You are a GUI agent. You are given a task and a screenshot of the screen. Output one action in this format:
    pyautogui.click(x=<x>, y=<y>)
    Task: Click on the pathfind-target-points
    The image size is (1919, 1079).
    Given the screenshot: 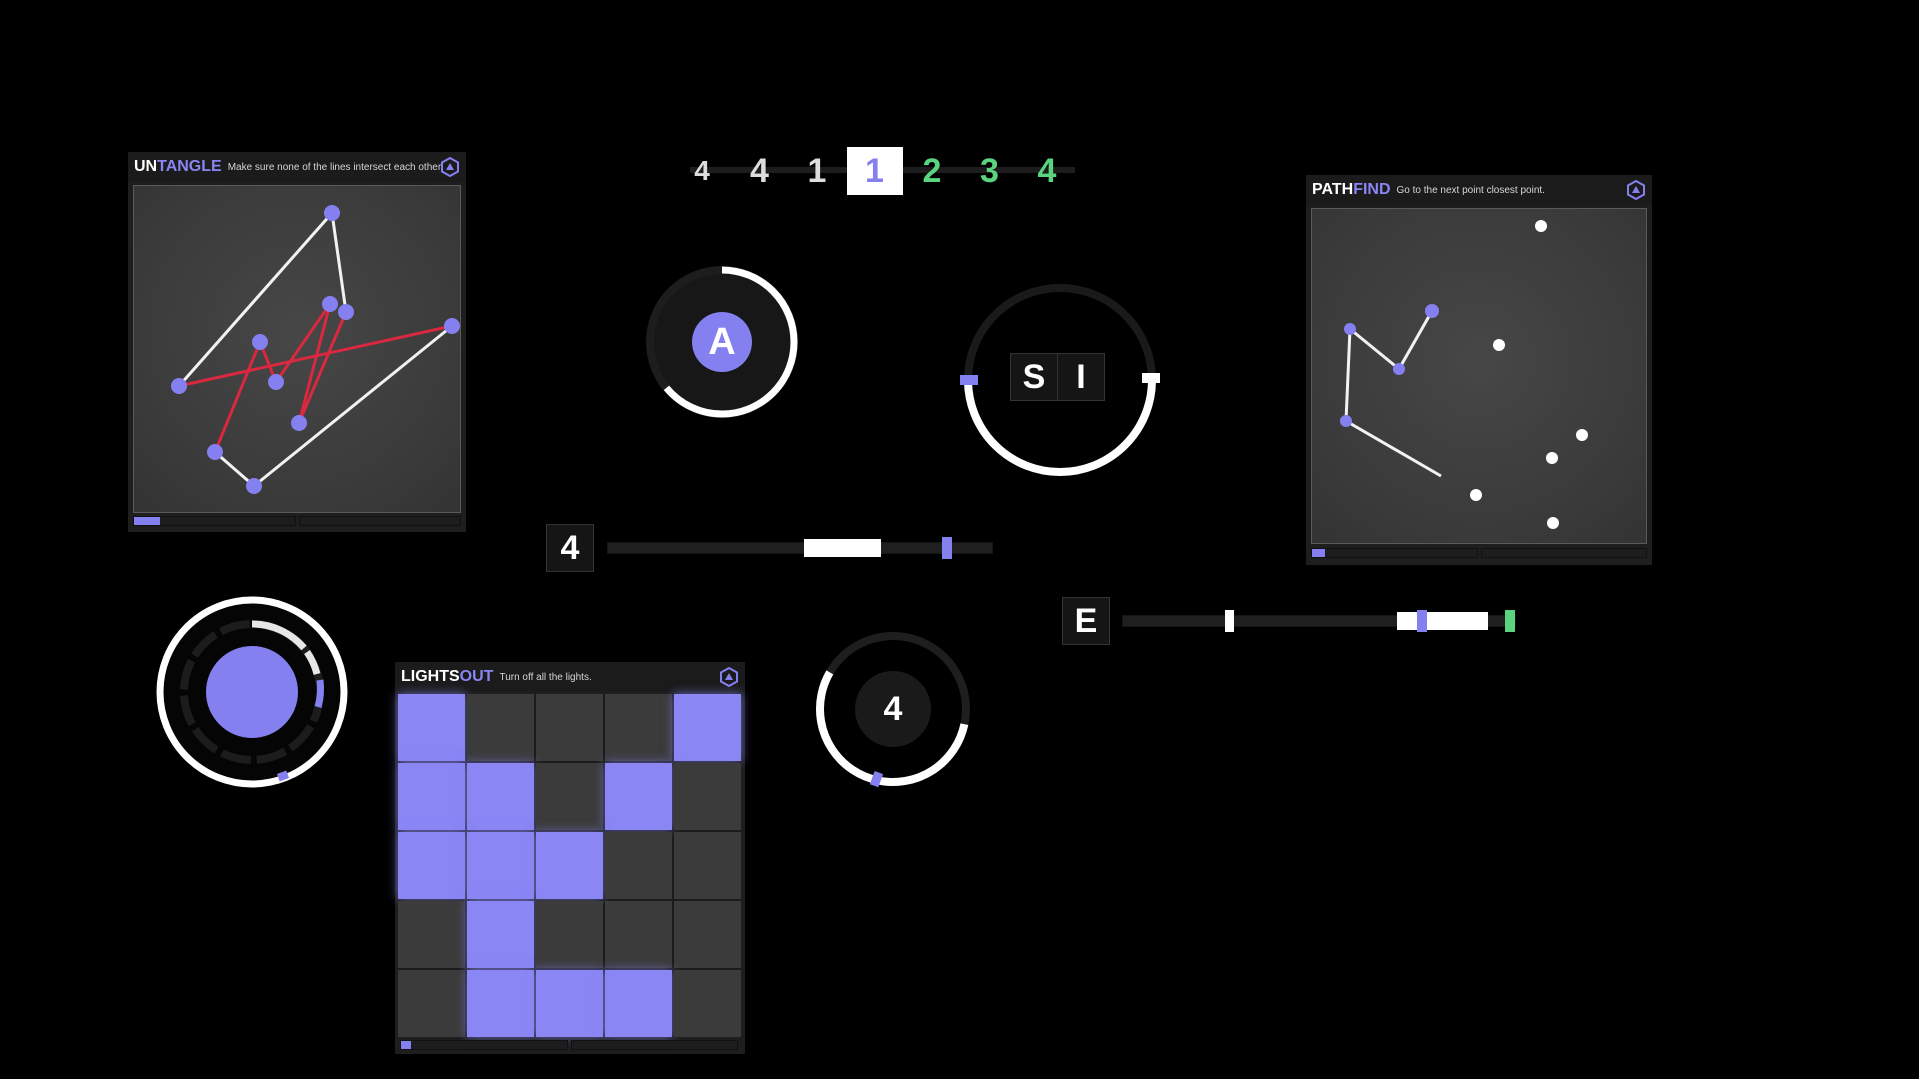 What is the action you would take?
    pyautogui.click(x=1529, y=374)
    